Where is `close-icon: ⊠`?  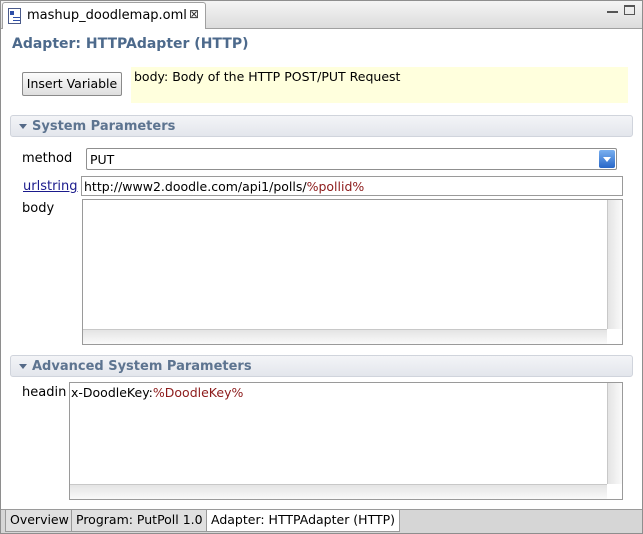 close-icon: ⊠ is located at coordinates (194, 14).